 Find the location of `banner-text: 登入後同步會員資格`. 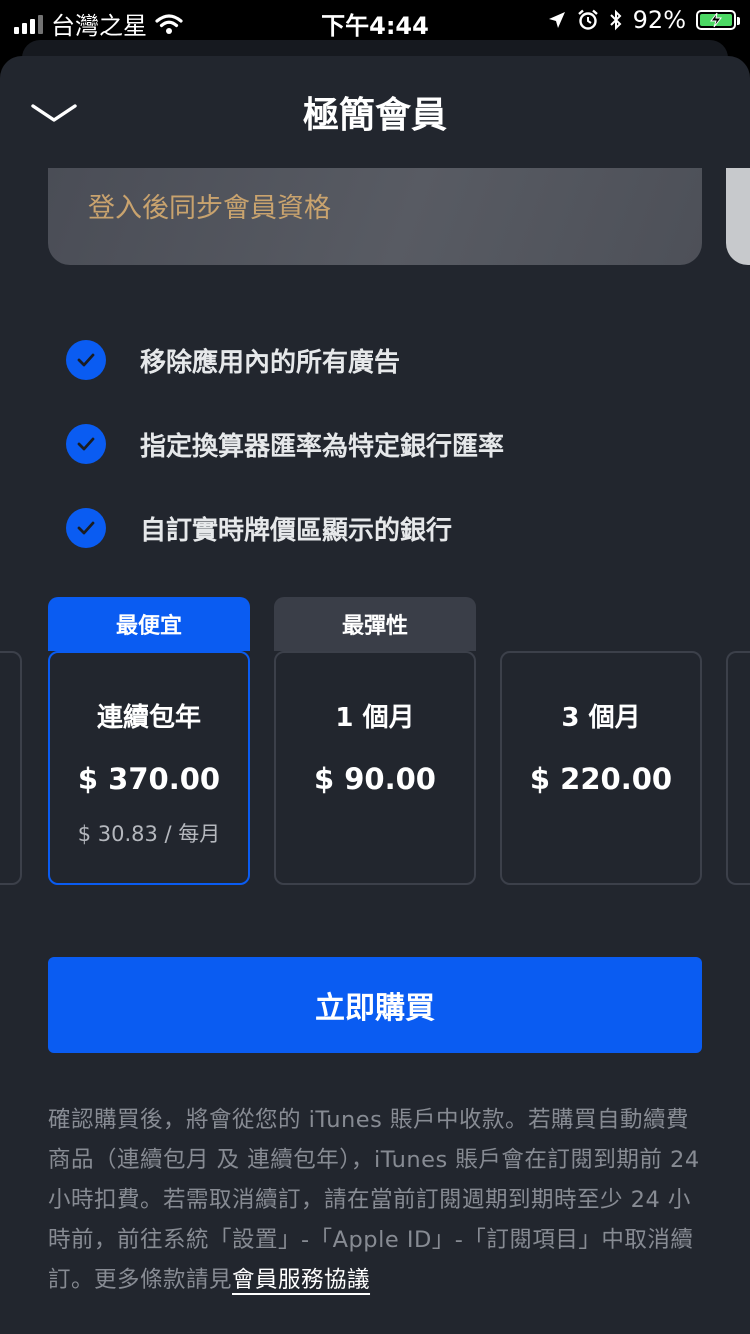

banner-text: 登入後同步會員資格 is located at coordinates (209, 208).